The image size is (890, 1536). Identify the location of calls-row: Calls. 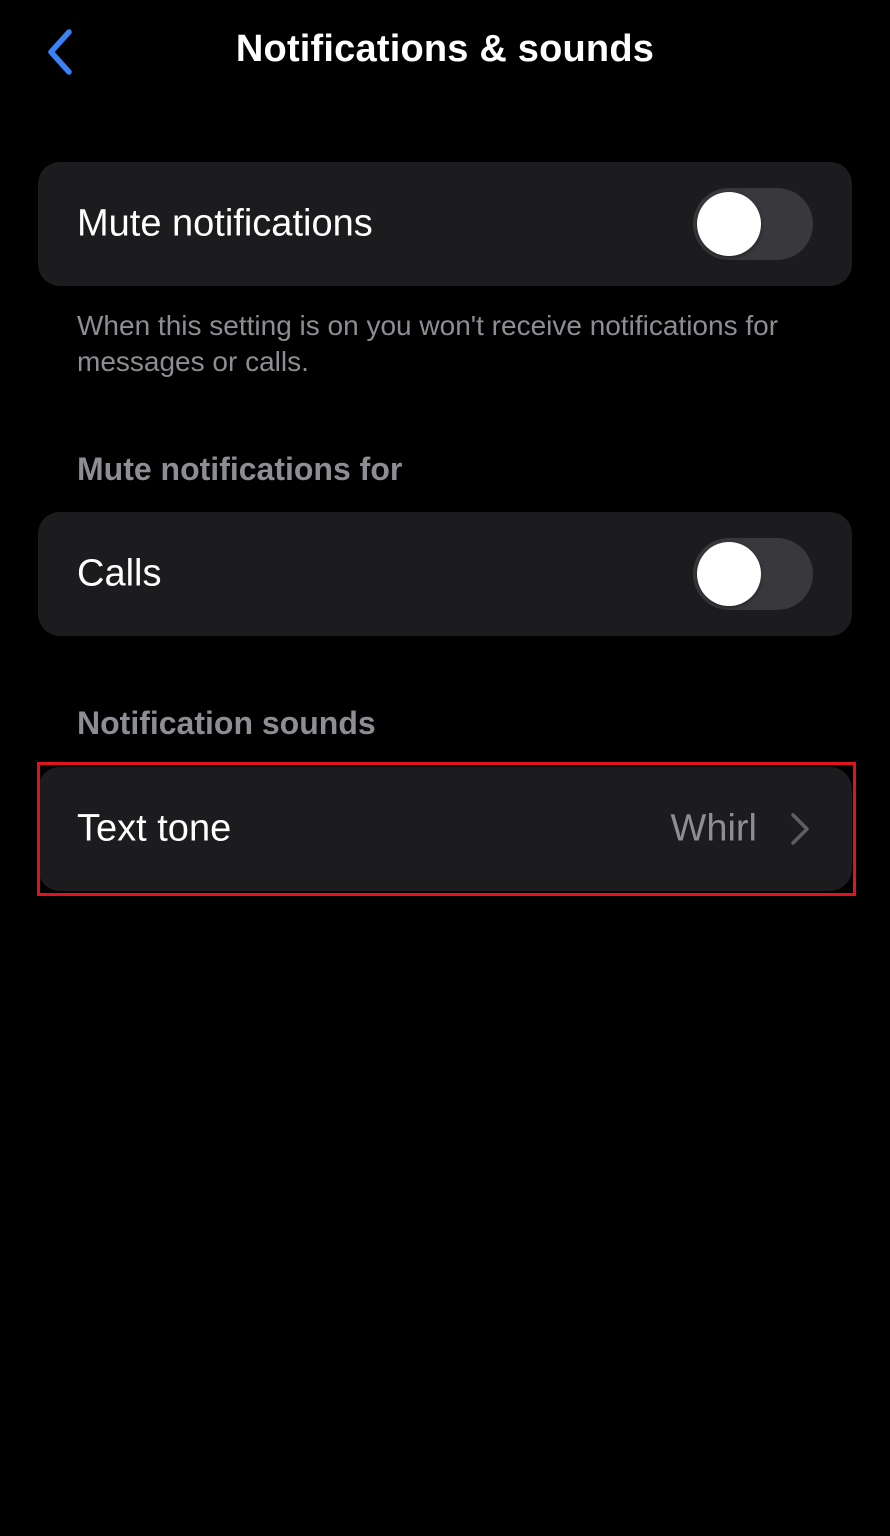
(445, 574).